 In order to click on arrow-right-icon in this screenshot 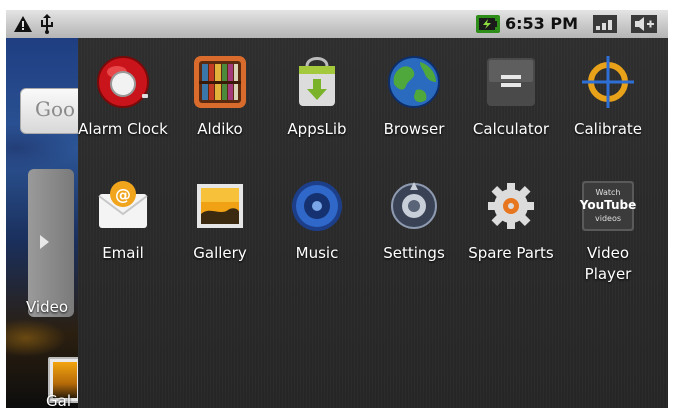, I will do `click(44, 242)`.